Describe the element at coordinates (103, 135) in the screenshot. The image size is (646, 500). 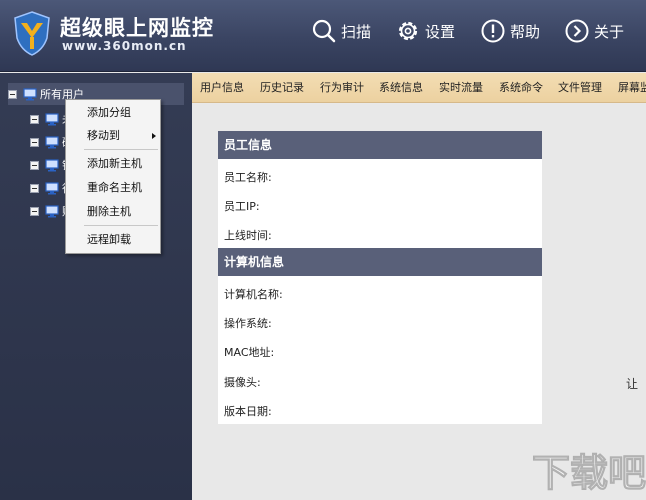
I see `menu-move-to-label: 移动到` at that location.